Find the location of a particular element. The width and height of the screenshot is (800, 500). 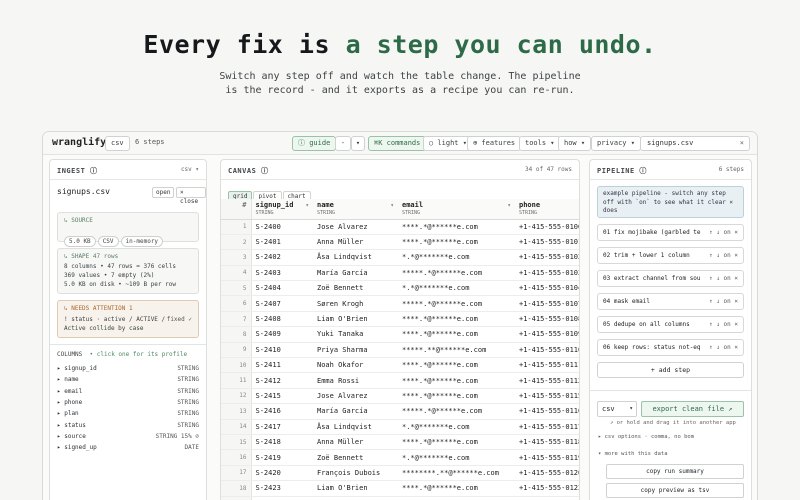

table-cell: S-2400 is located at coordinates (282, 227).